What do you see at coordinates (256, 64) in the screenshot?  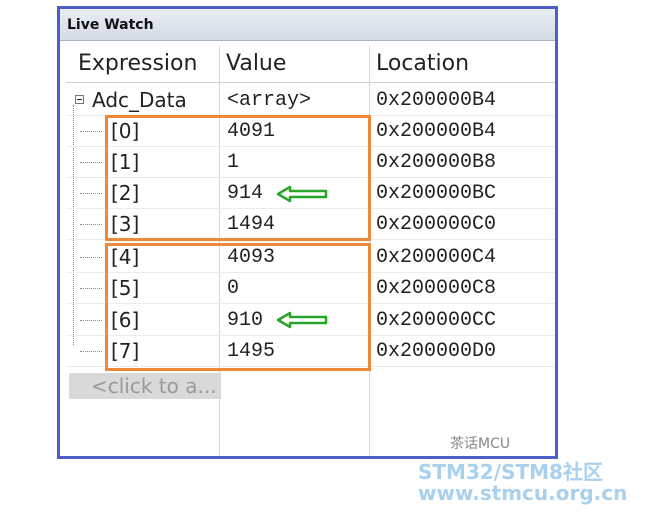 I see `column-header-value: Value` at bounding box center [256, 64].